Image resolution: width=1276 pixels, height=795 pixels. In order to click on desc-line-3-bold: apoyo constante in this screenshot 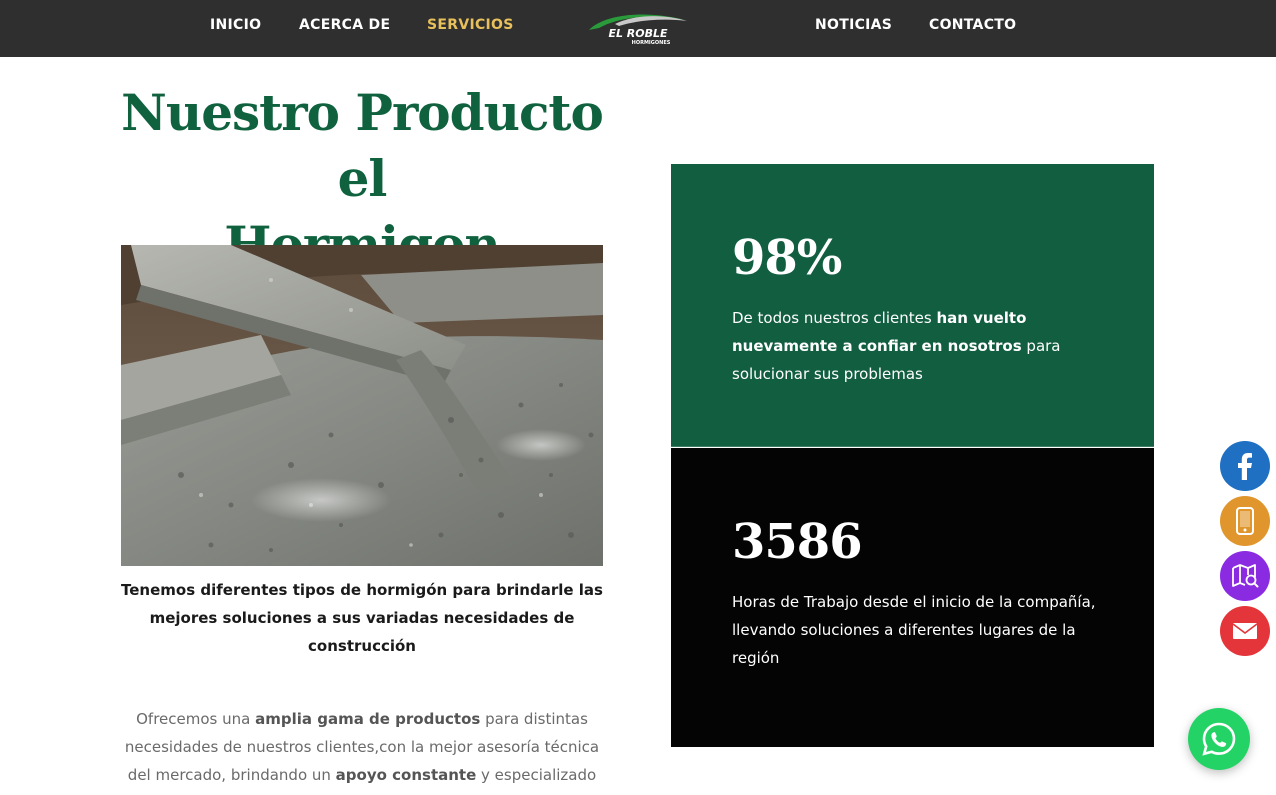, I will do `click(406, 775)`.